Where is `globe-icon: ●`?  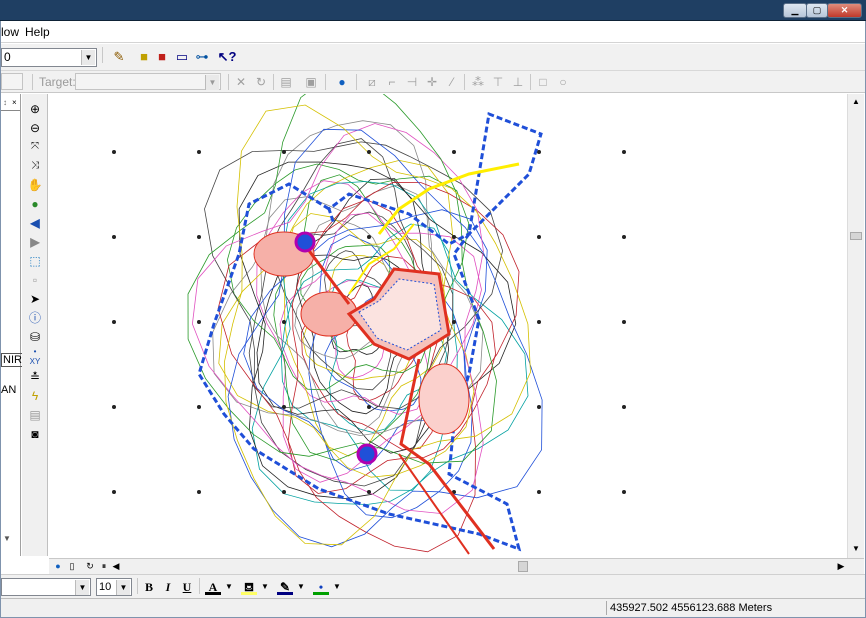
globe-icon: ● is located at coordinates (342, 82).